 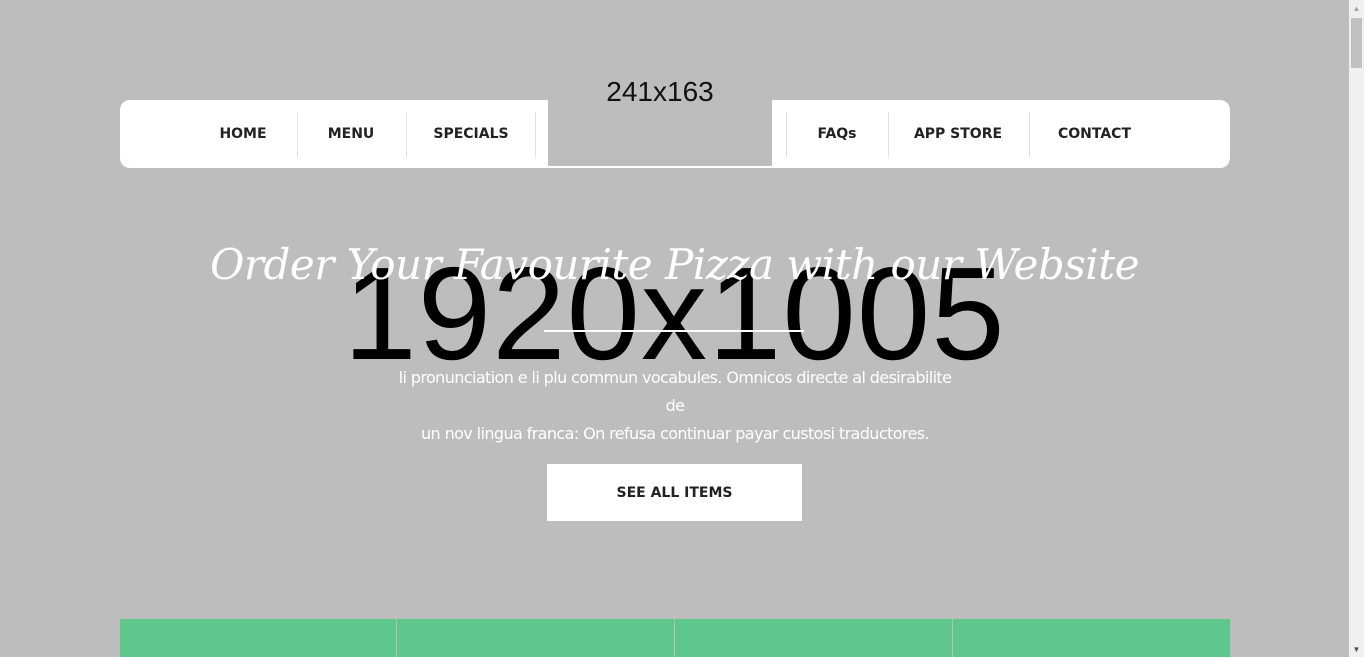 What do you see at coordinates (1356, 43) in the screenshot?
I see `scrollbar-thumb` at bounding box center [1356, 43].